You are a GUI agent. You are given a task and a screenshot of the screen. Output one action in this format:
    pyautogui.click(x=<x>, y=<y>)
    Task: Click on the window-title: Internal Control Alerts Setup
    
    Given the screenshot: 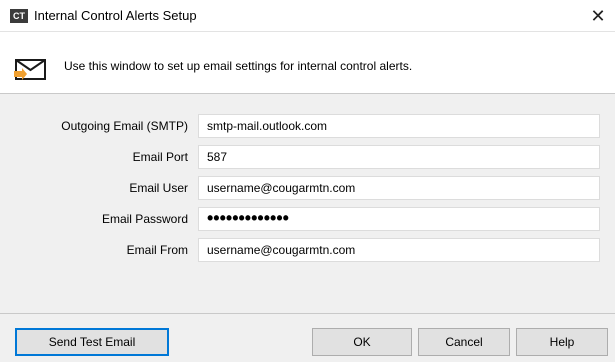 What is the action you would take?
    pyautogui.click(x=115, y=15)
    